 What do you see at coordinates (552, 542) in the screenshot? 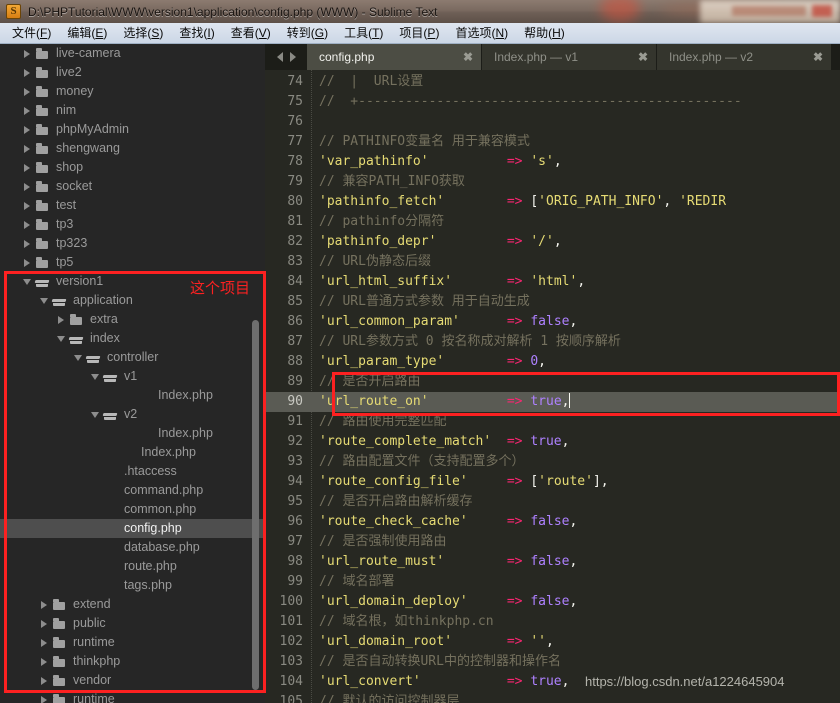
I see `code-line-97: 97 // 是否强制使用路由` at bounding box center [552, 542].